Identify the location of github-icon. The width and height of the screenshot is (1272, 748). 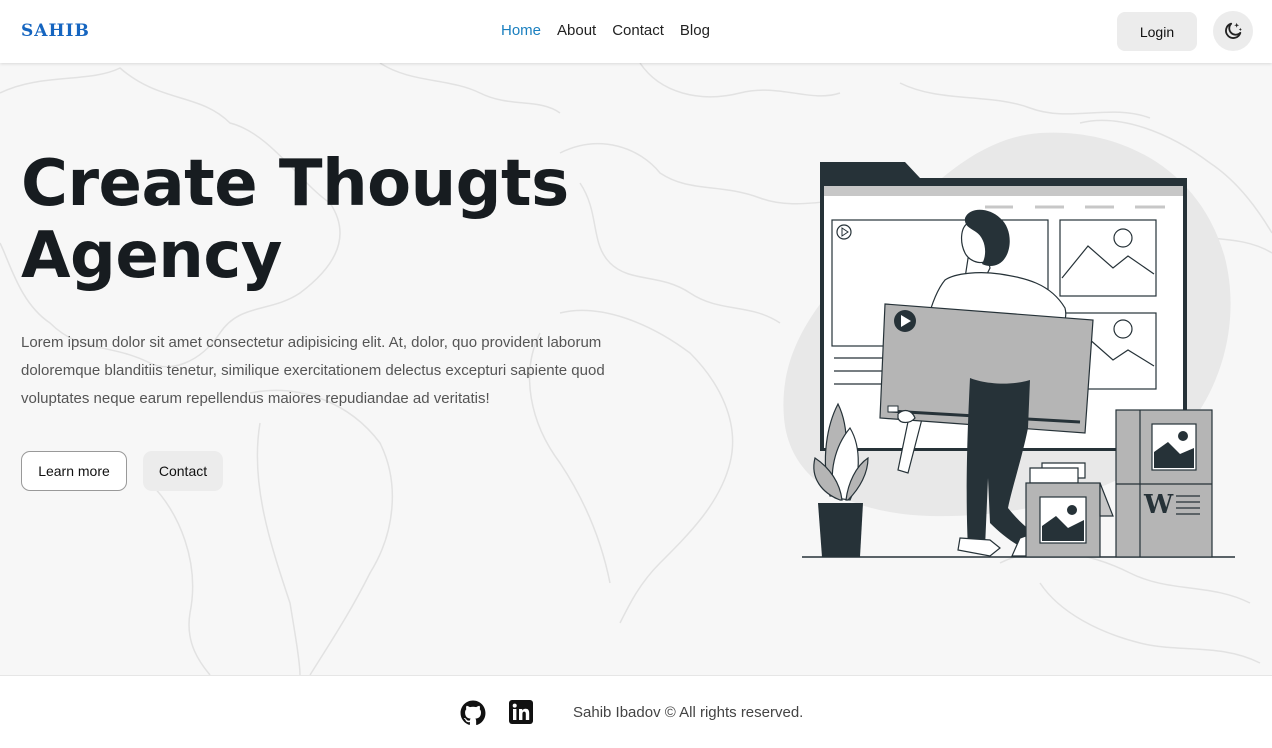
(473, 713).